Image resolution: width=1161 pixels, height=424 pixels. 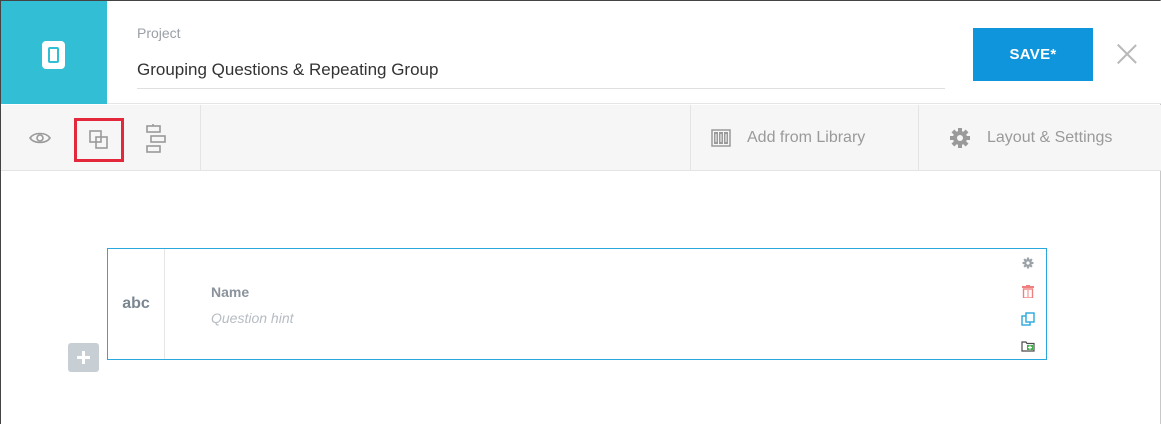 I want to click on preview-button, so click(x=40, y=138).